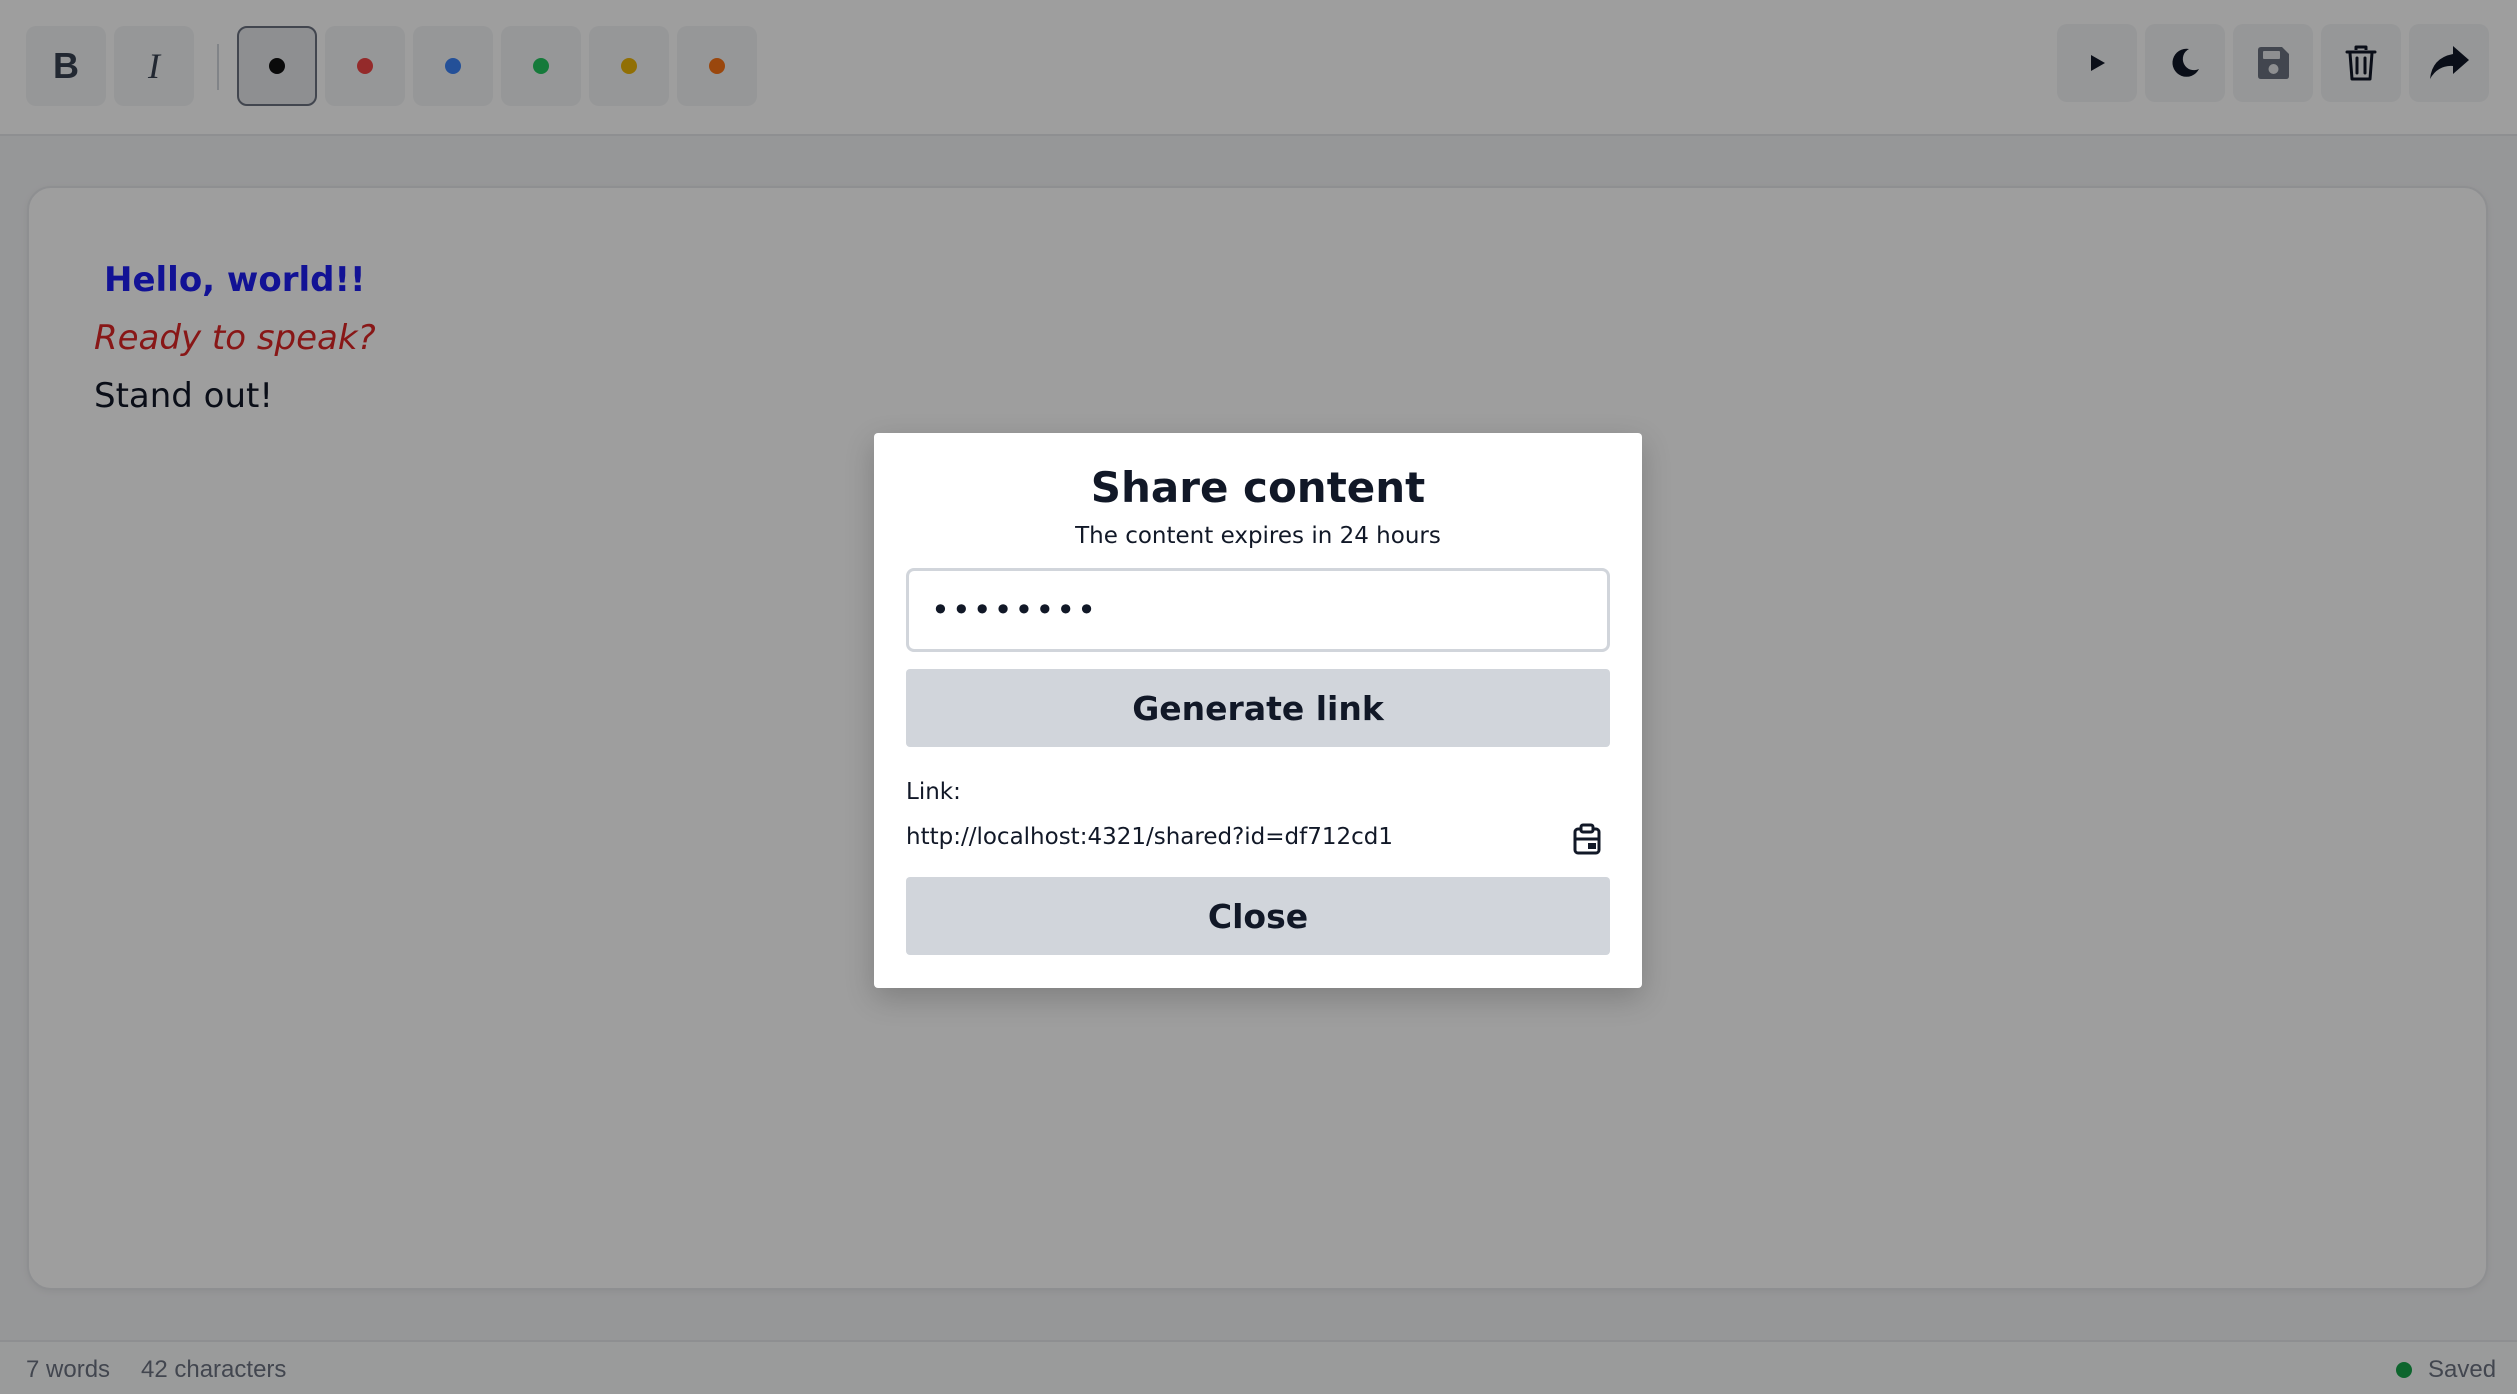 Image resolution: width=2517 pixels, height=1394 pixels. I want to click on clipboard-icon, so click(1587, 839).